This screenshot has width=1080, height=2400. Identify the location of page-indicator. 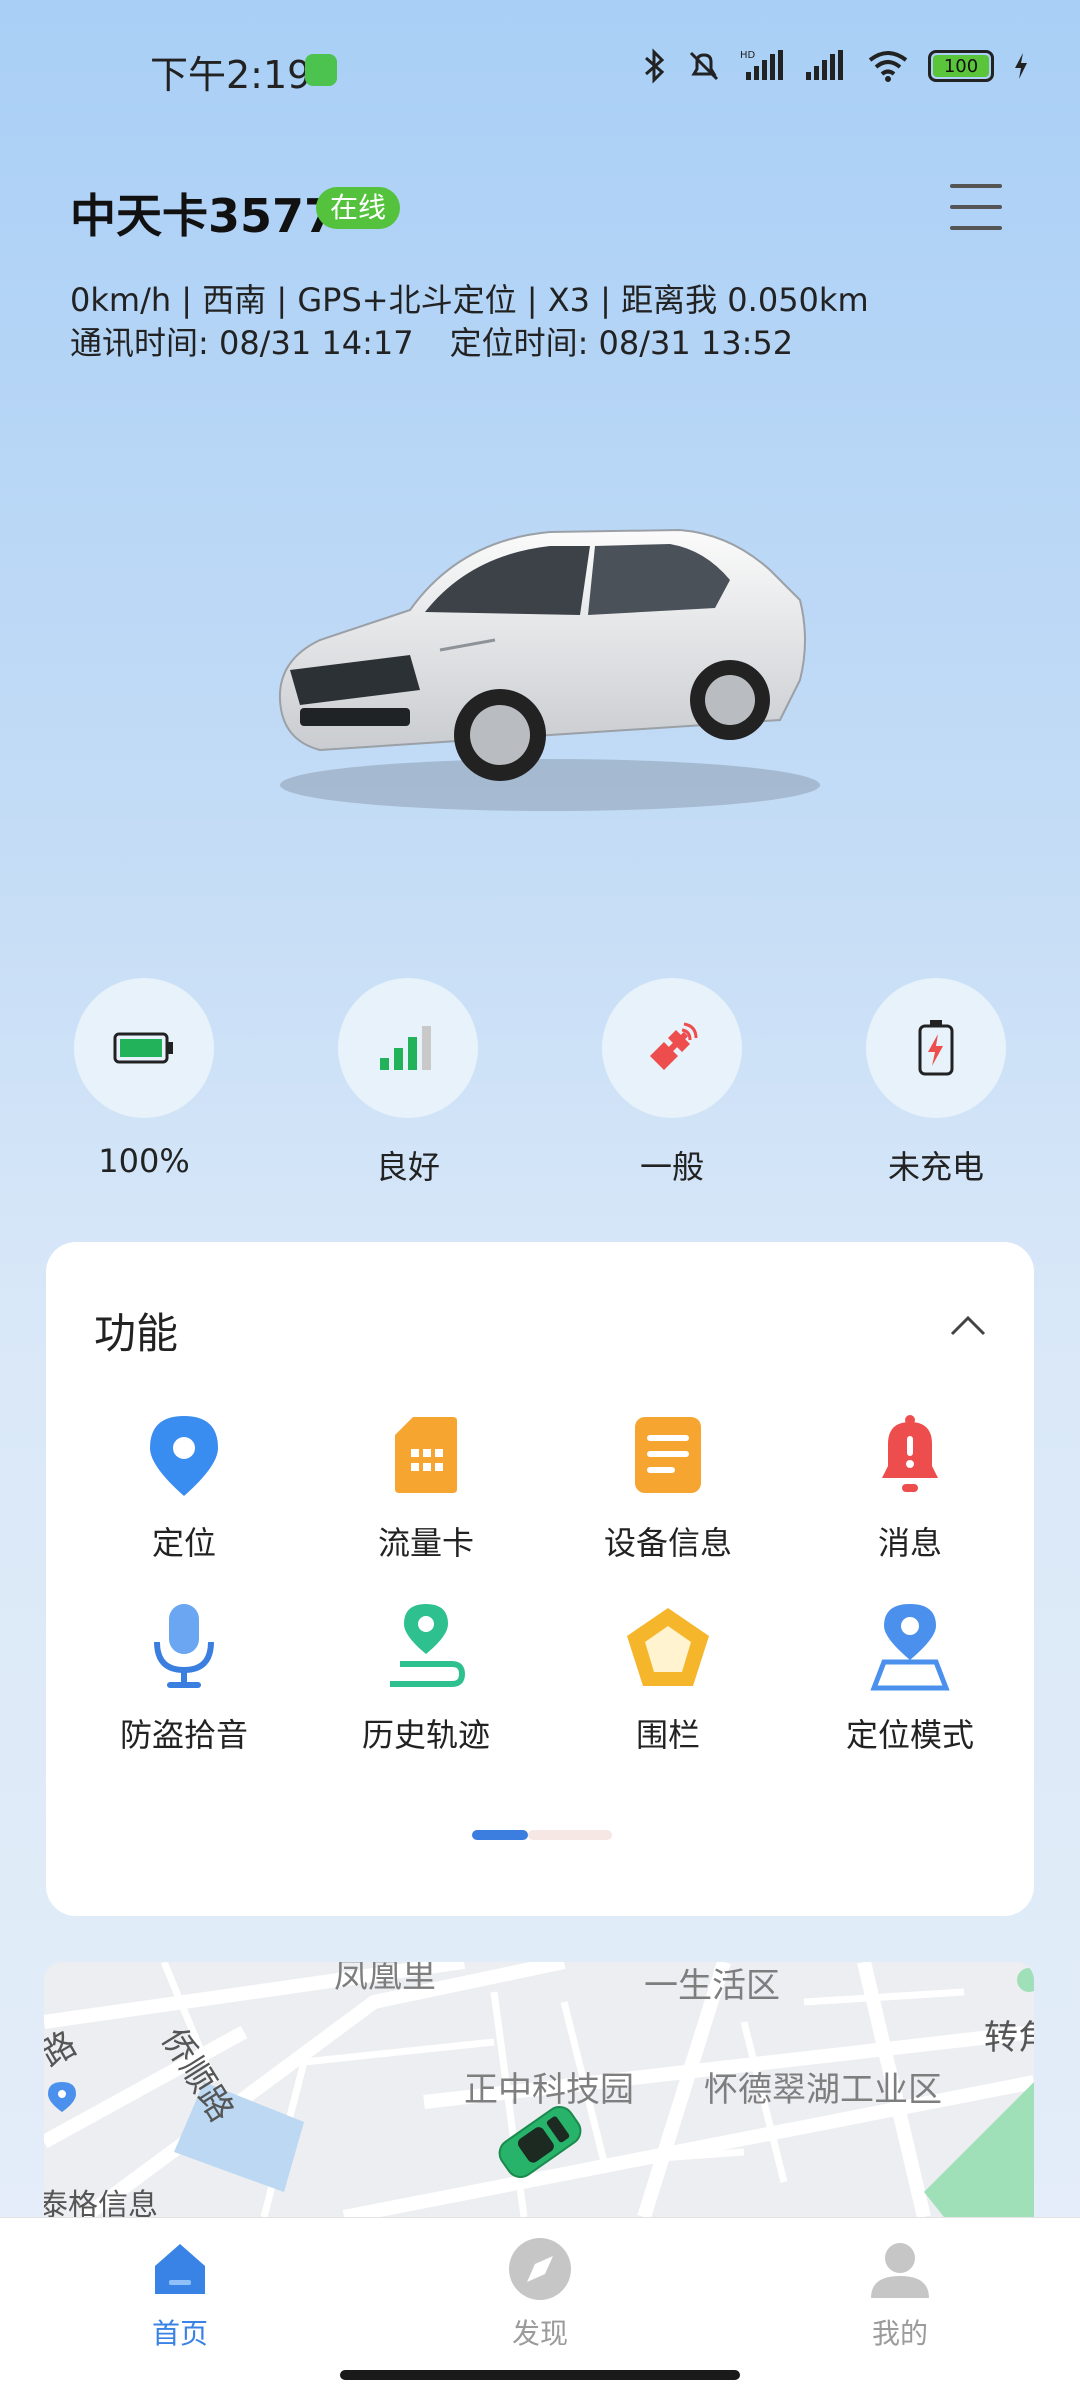
(542, 1835).